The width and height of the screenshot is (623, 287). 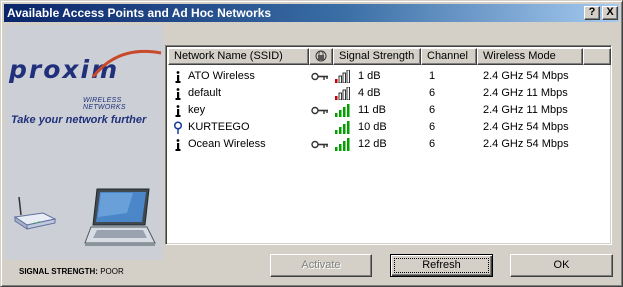 What do you see at coordinates (79, 120) in the screenshot?
I see `tagline: Take your network further` at bounding box center [79, 120].